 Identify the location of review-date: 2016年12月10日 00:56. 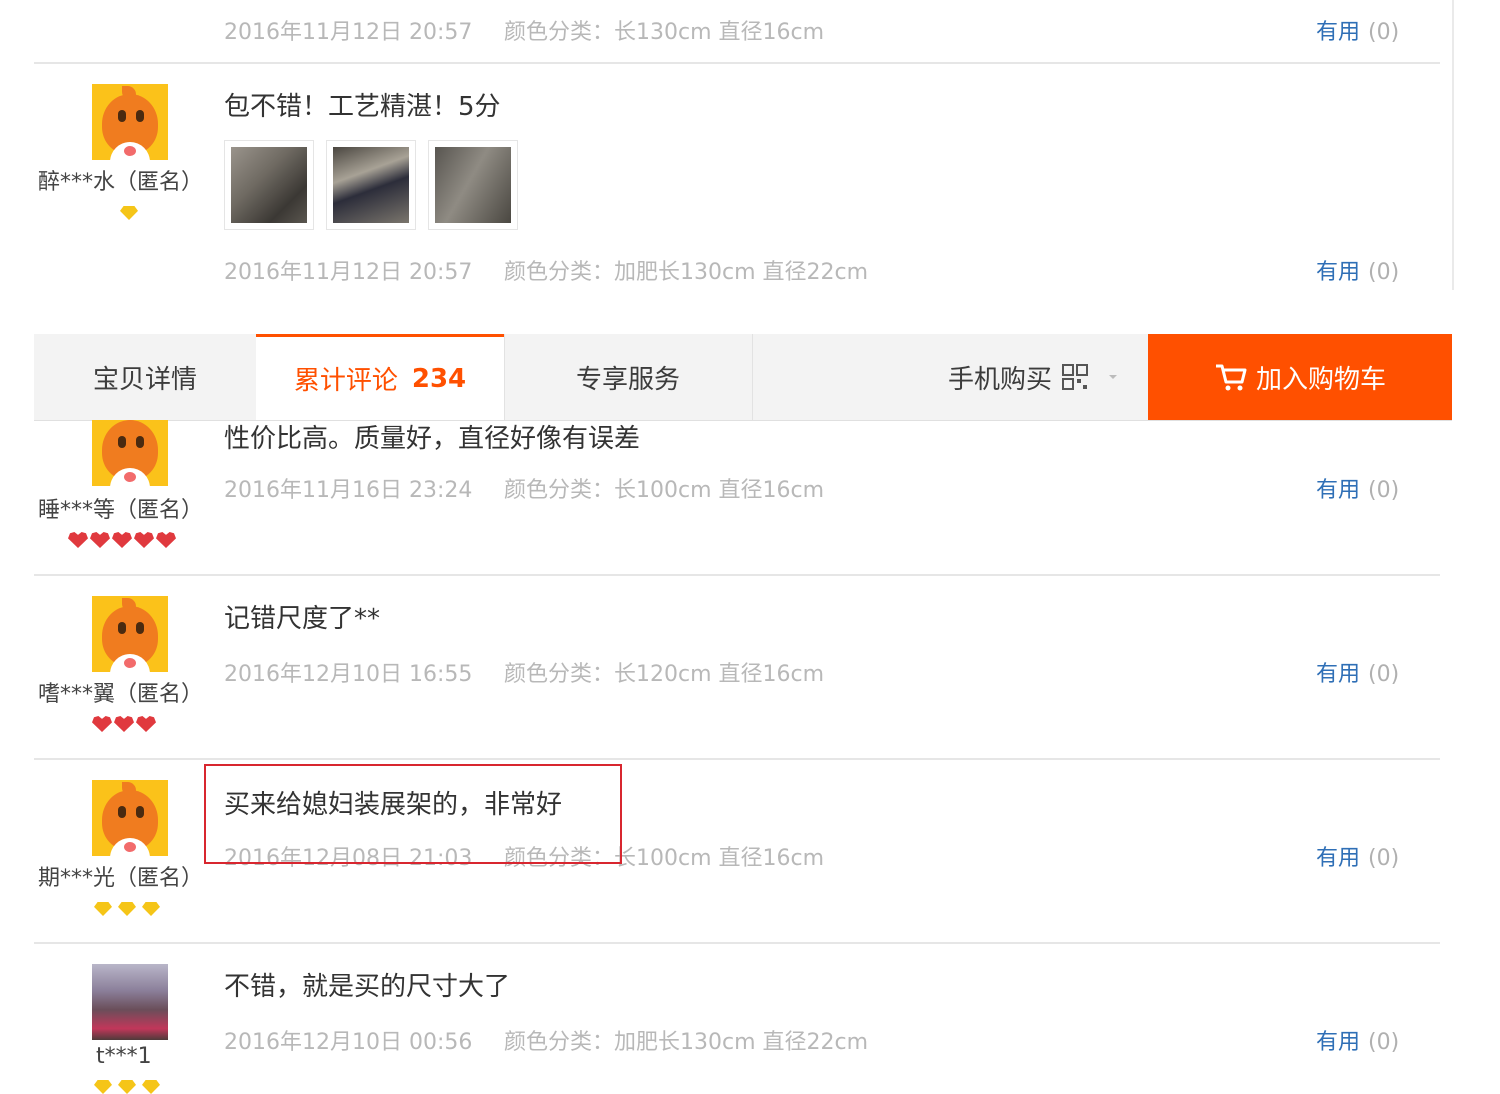
(348, 1042).